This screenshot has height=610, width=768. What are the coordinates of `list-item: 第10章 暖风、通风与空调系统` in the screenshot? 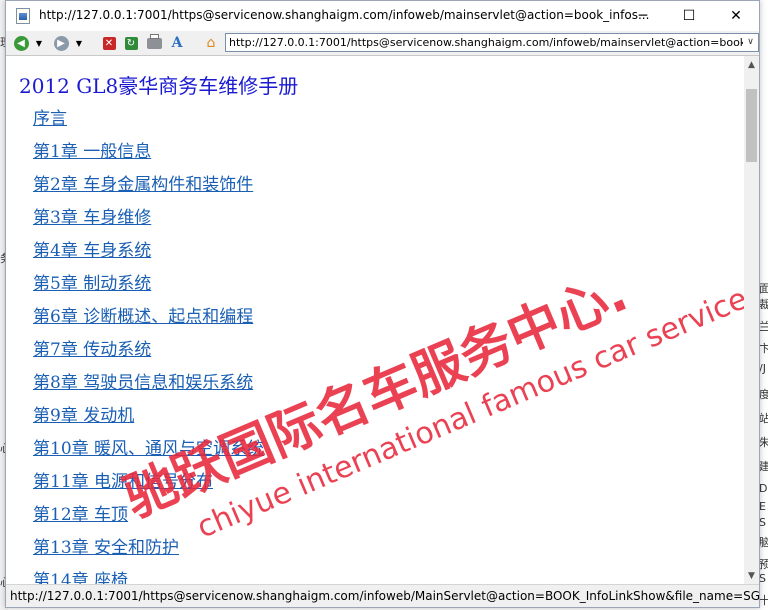 It's located at (148, 450).